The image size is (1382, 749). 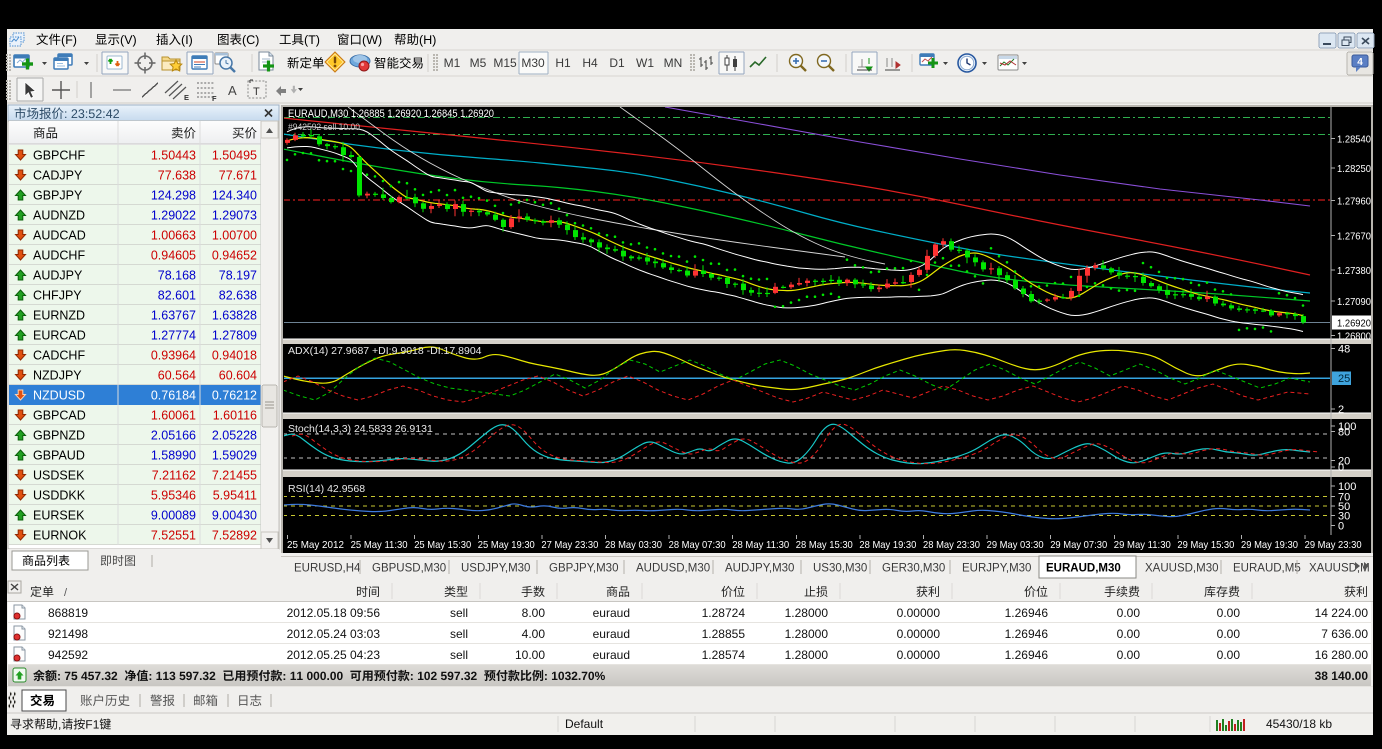 What do you see at coordinates (234, 316) in the screenshot?
I see `svg-text: 1.63828` at bounding box center [234, 316].